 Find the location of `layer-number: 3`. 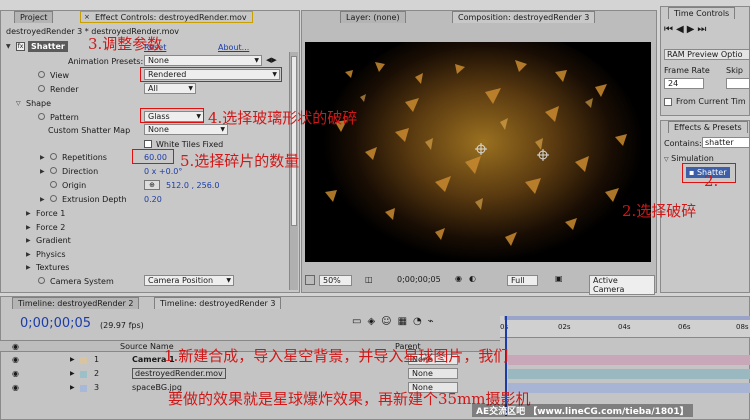

layer-number: 3 is located at coordinates (97, 387).